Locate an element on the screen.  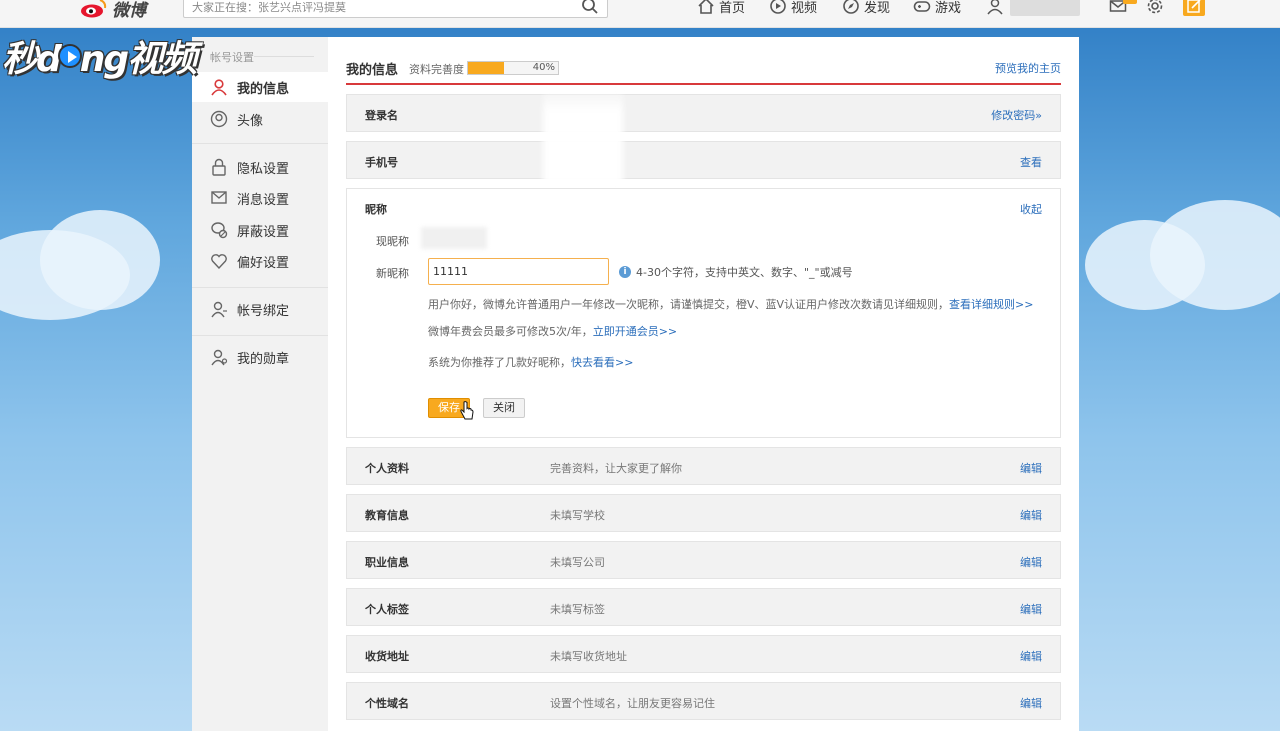
notification-badge is located at coordinates (1130, 2).